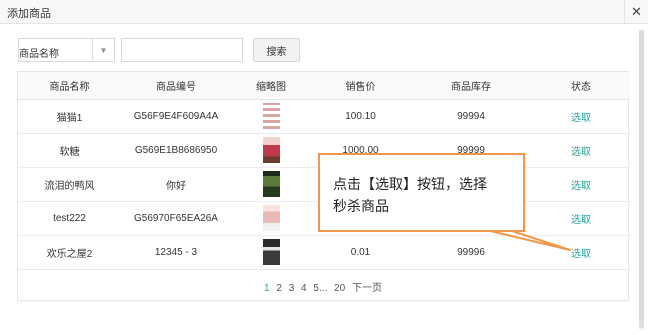 The height and width of the screenshot is (335, 648). What do you see at coordinates (361, 206) in the screenshot?
I see `callout-line-2: 秒杀商品` at bounding box center [361, 206].